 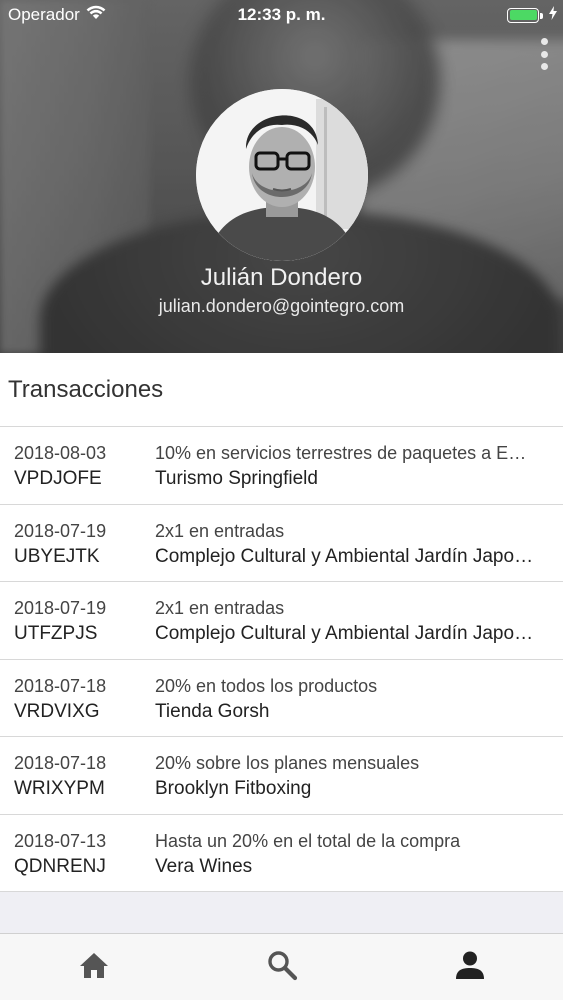 What do you see at coordinates (57, 711) in the screenshot?
I see `transaction-code: VRDVIXG` at bounding box center [57, 711].